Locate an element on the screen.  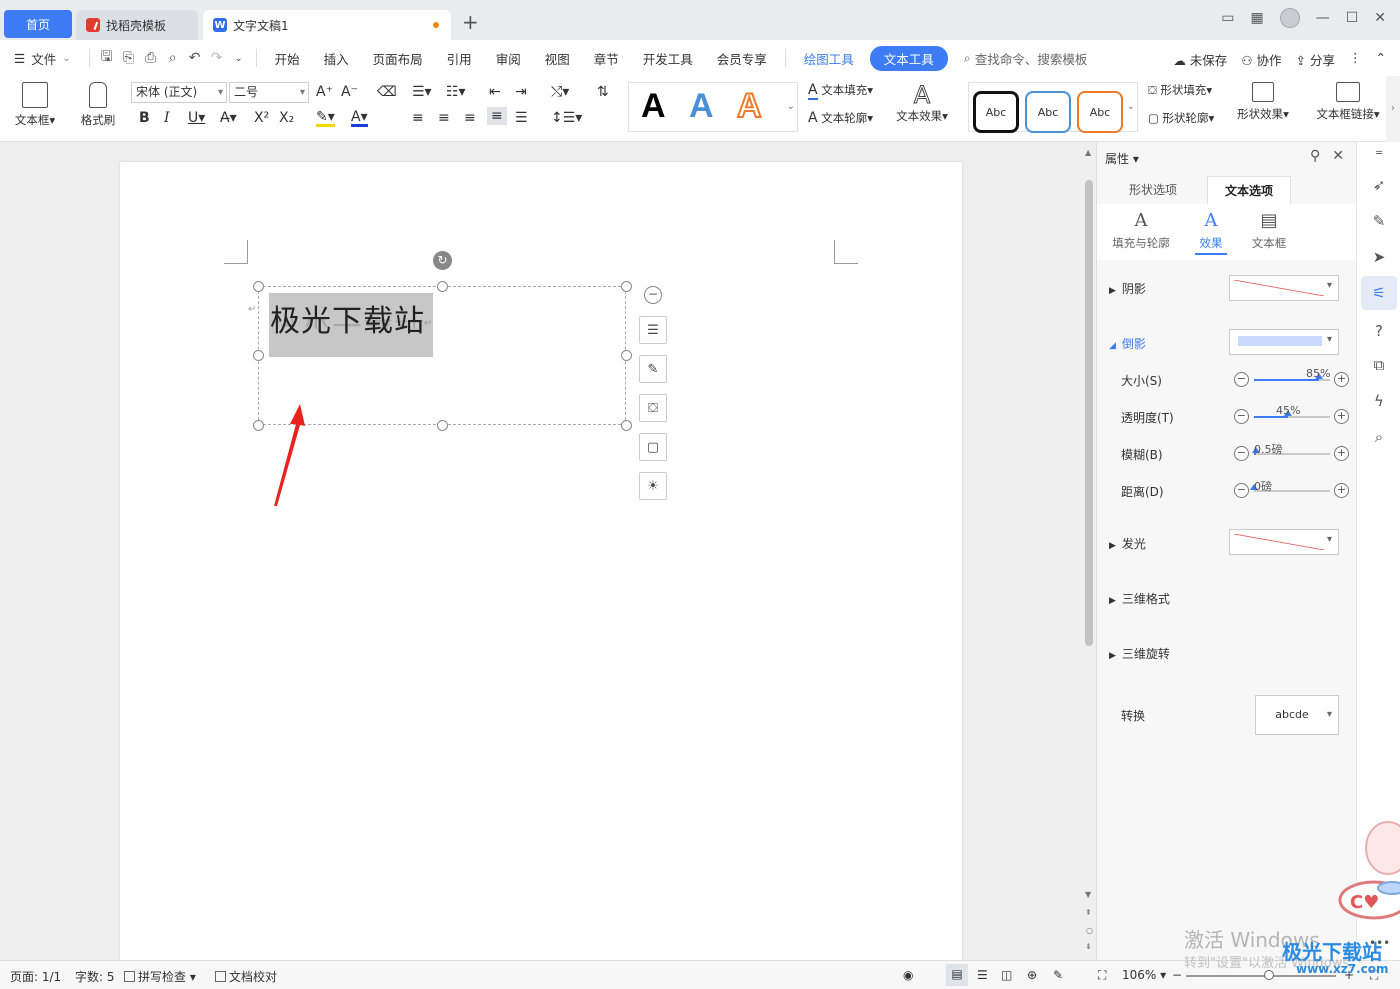
pin-icon: ⚲ is located at coordinates (1315, 156).